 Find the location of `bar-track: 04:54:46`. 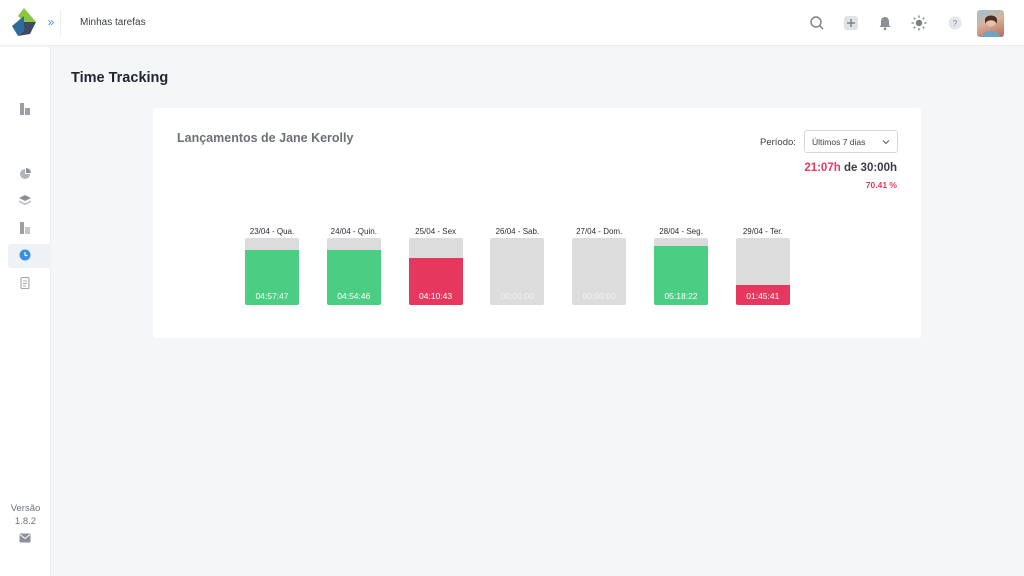

bar-track: 04:54:46 is located at coordinates (353, 271).